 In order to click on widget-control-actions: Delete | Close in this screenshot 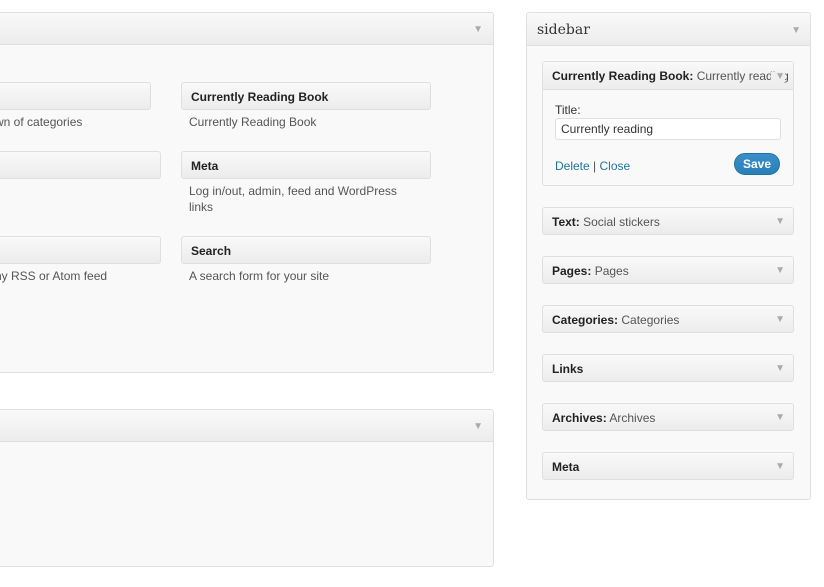, I will do `click(592, 166)`.